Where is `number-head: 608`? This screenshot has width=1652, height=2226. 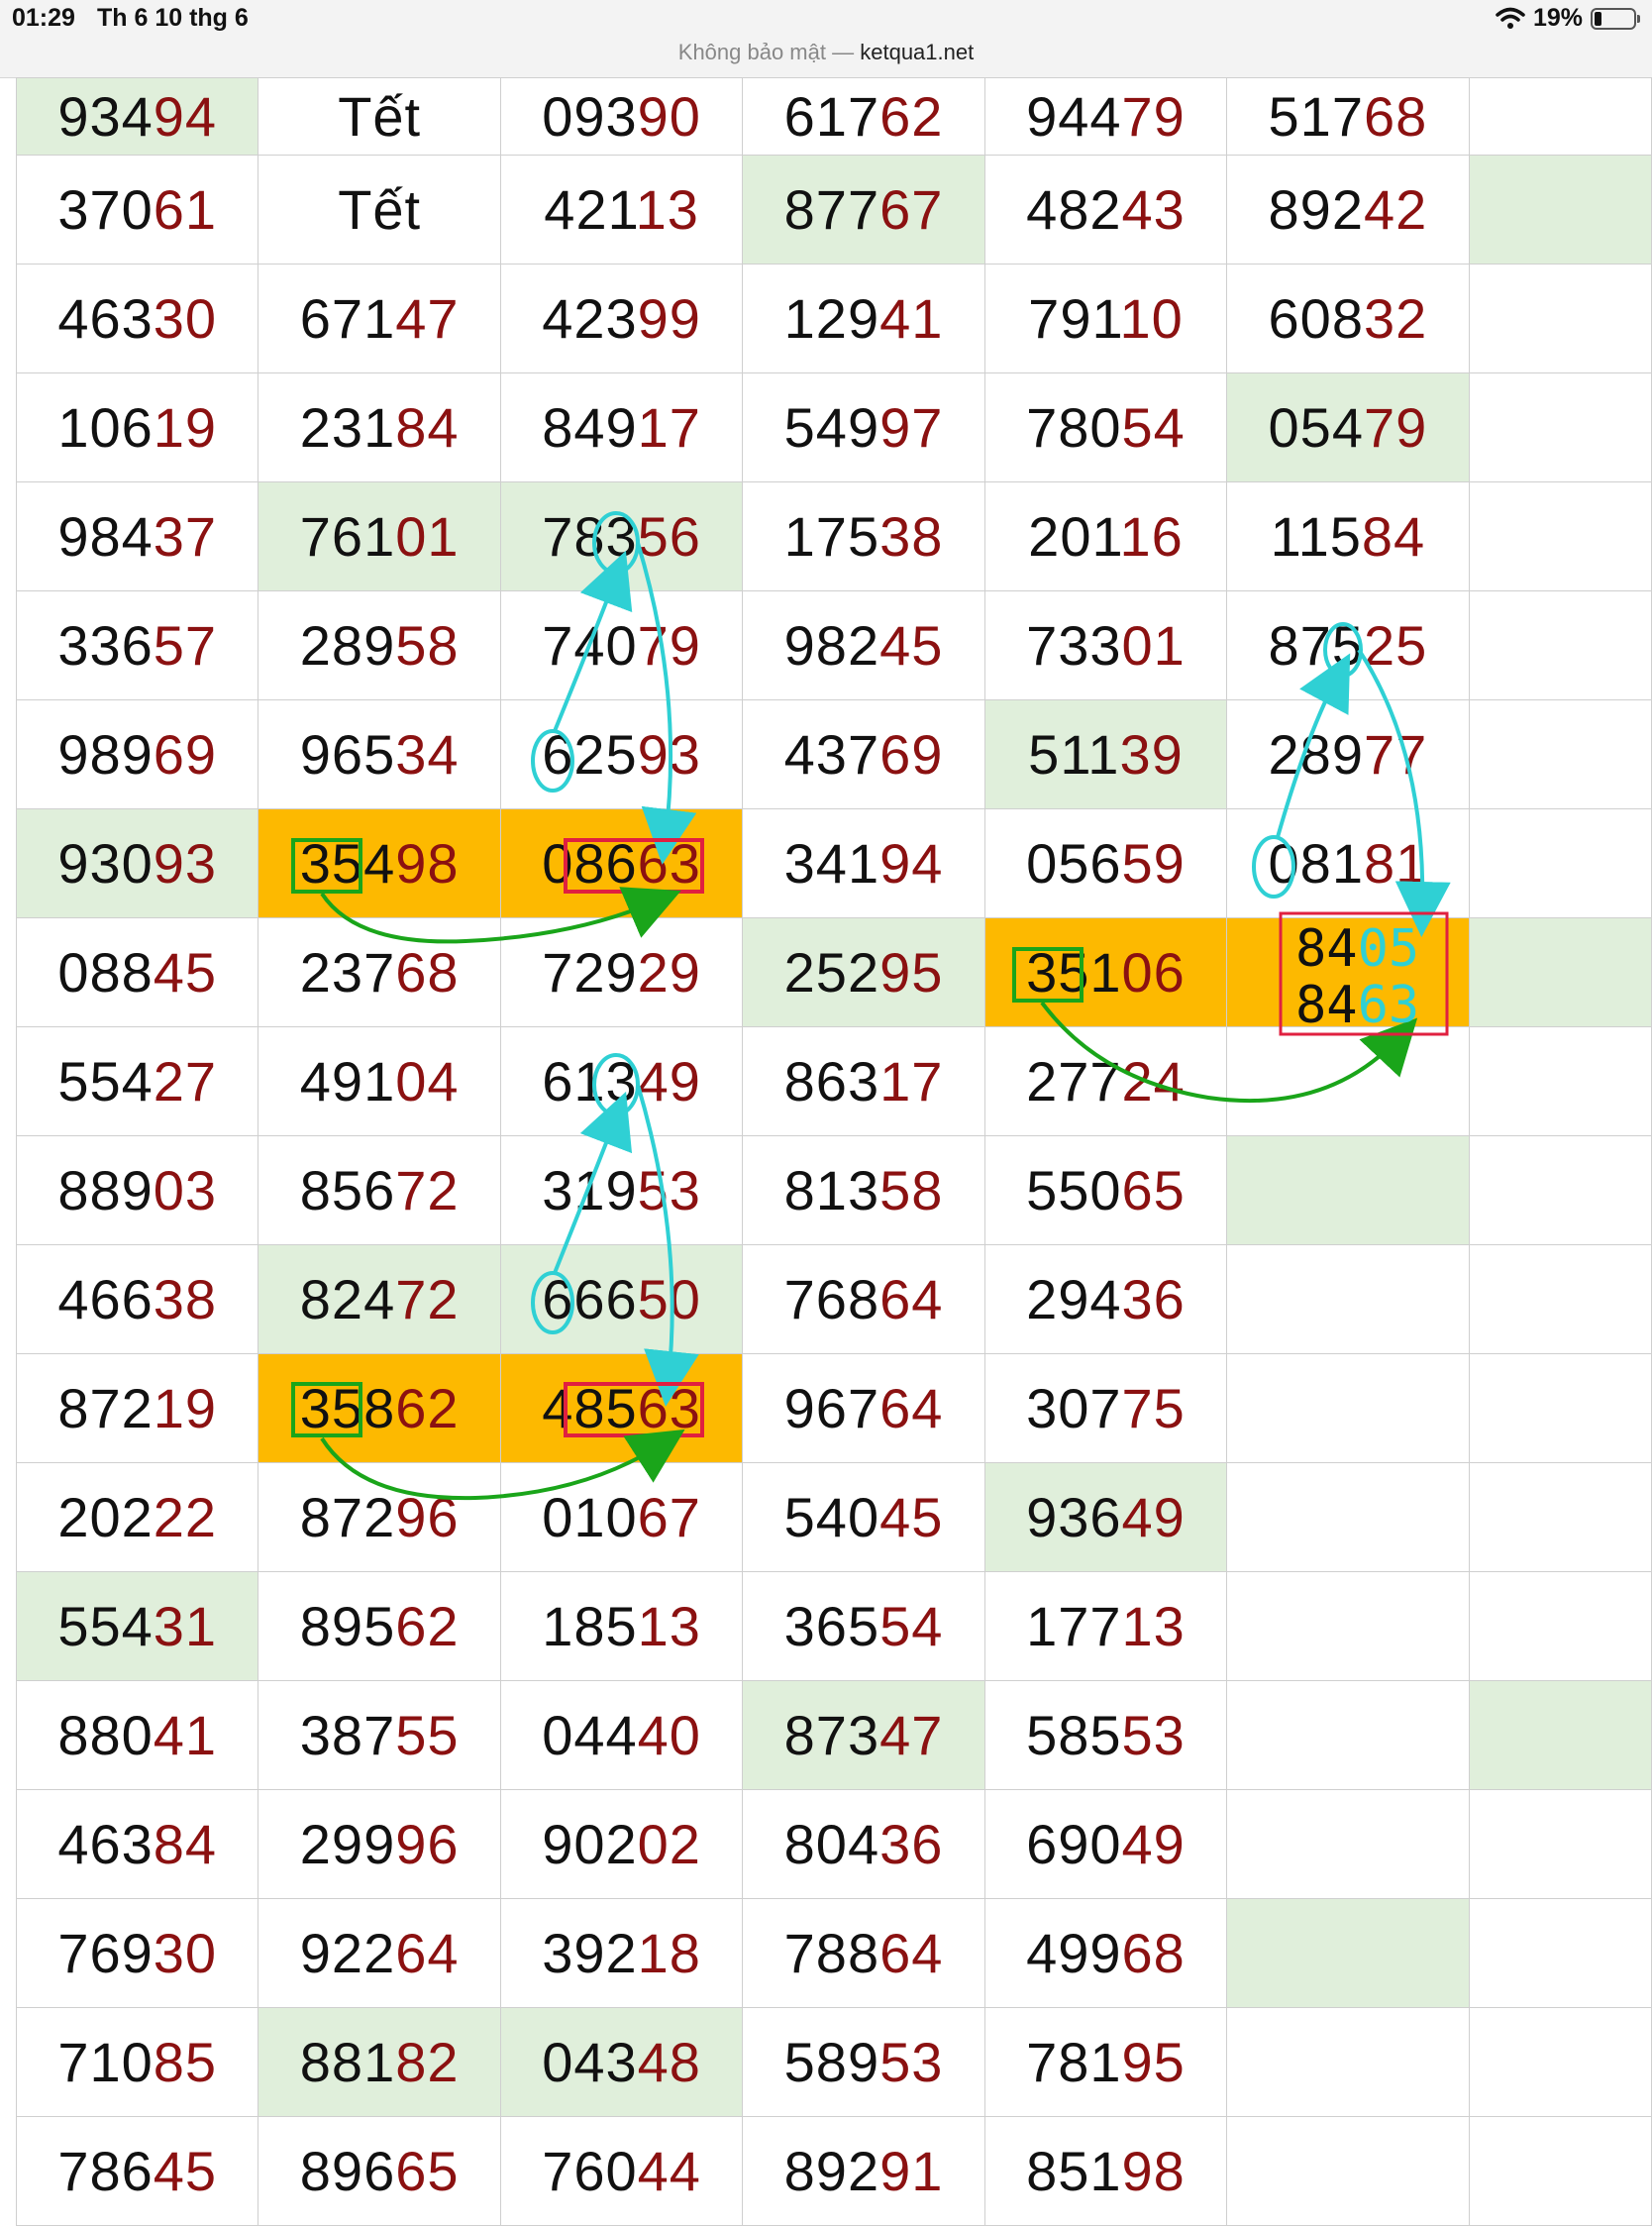
number-head: 608 is located at coordinates (1316, 319).